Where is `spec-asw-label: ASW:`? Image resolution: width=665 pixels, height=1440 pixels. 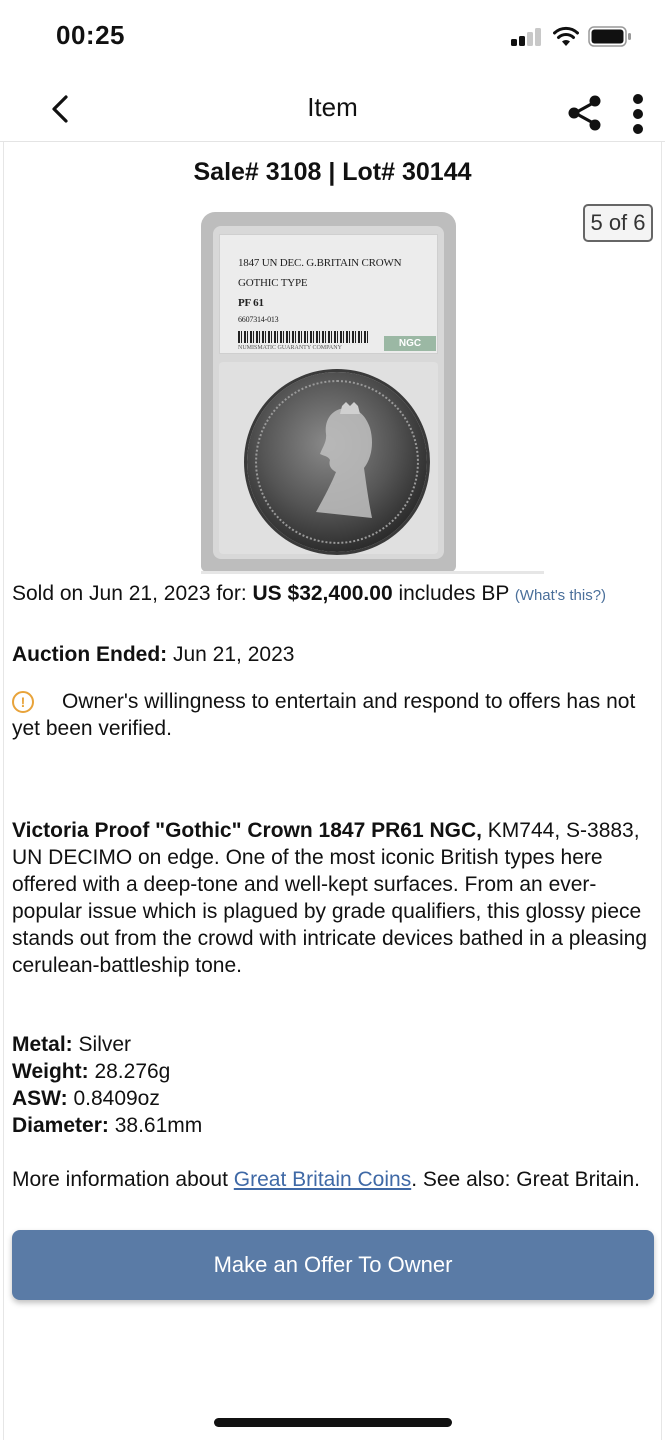
spec-asw-label: ASW: is located at coordinates (40, 1098).